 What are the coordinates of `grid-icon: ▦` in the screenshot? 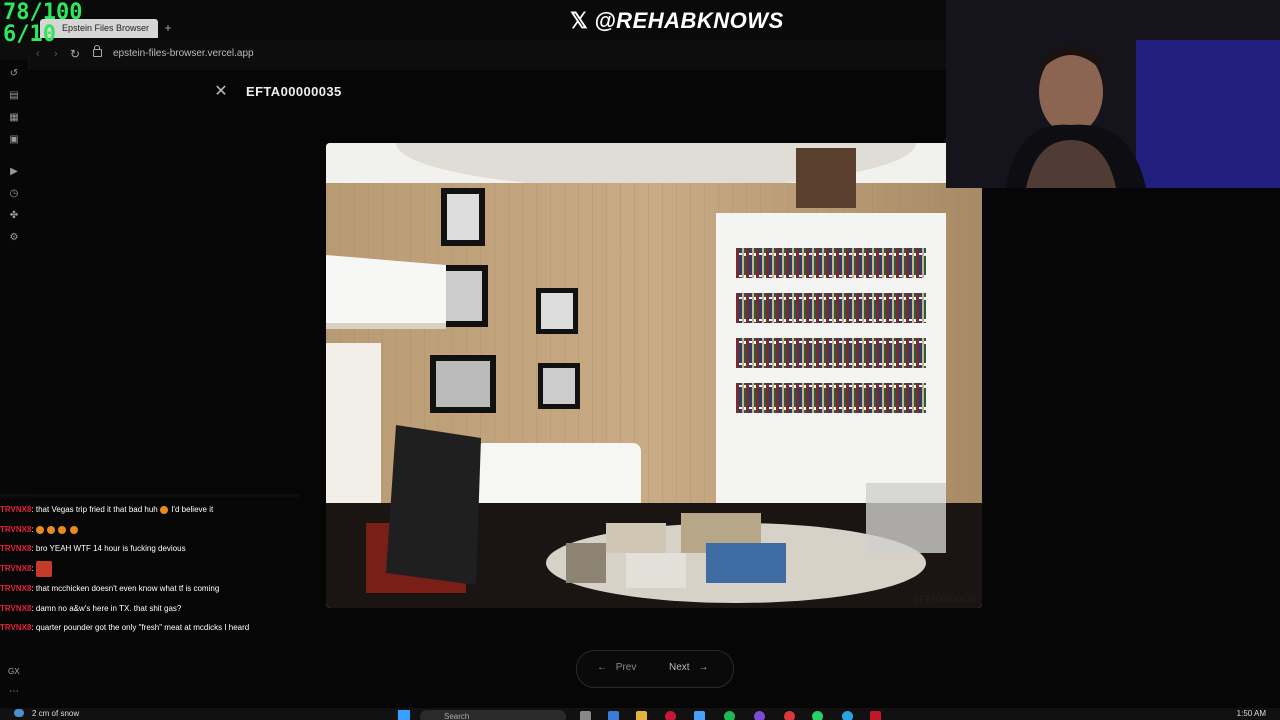 It's located at (14, 118).